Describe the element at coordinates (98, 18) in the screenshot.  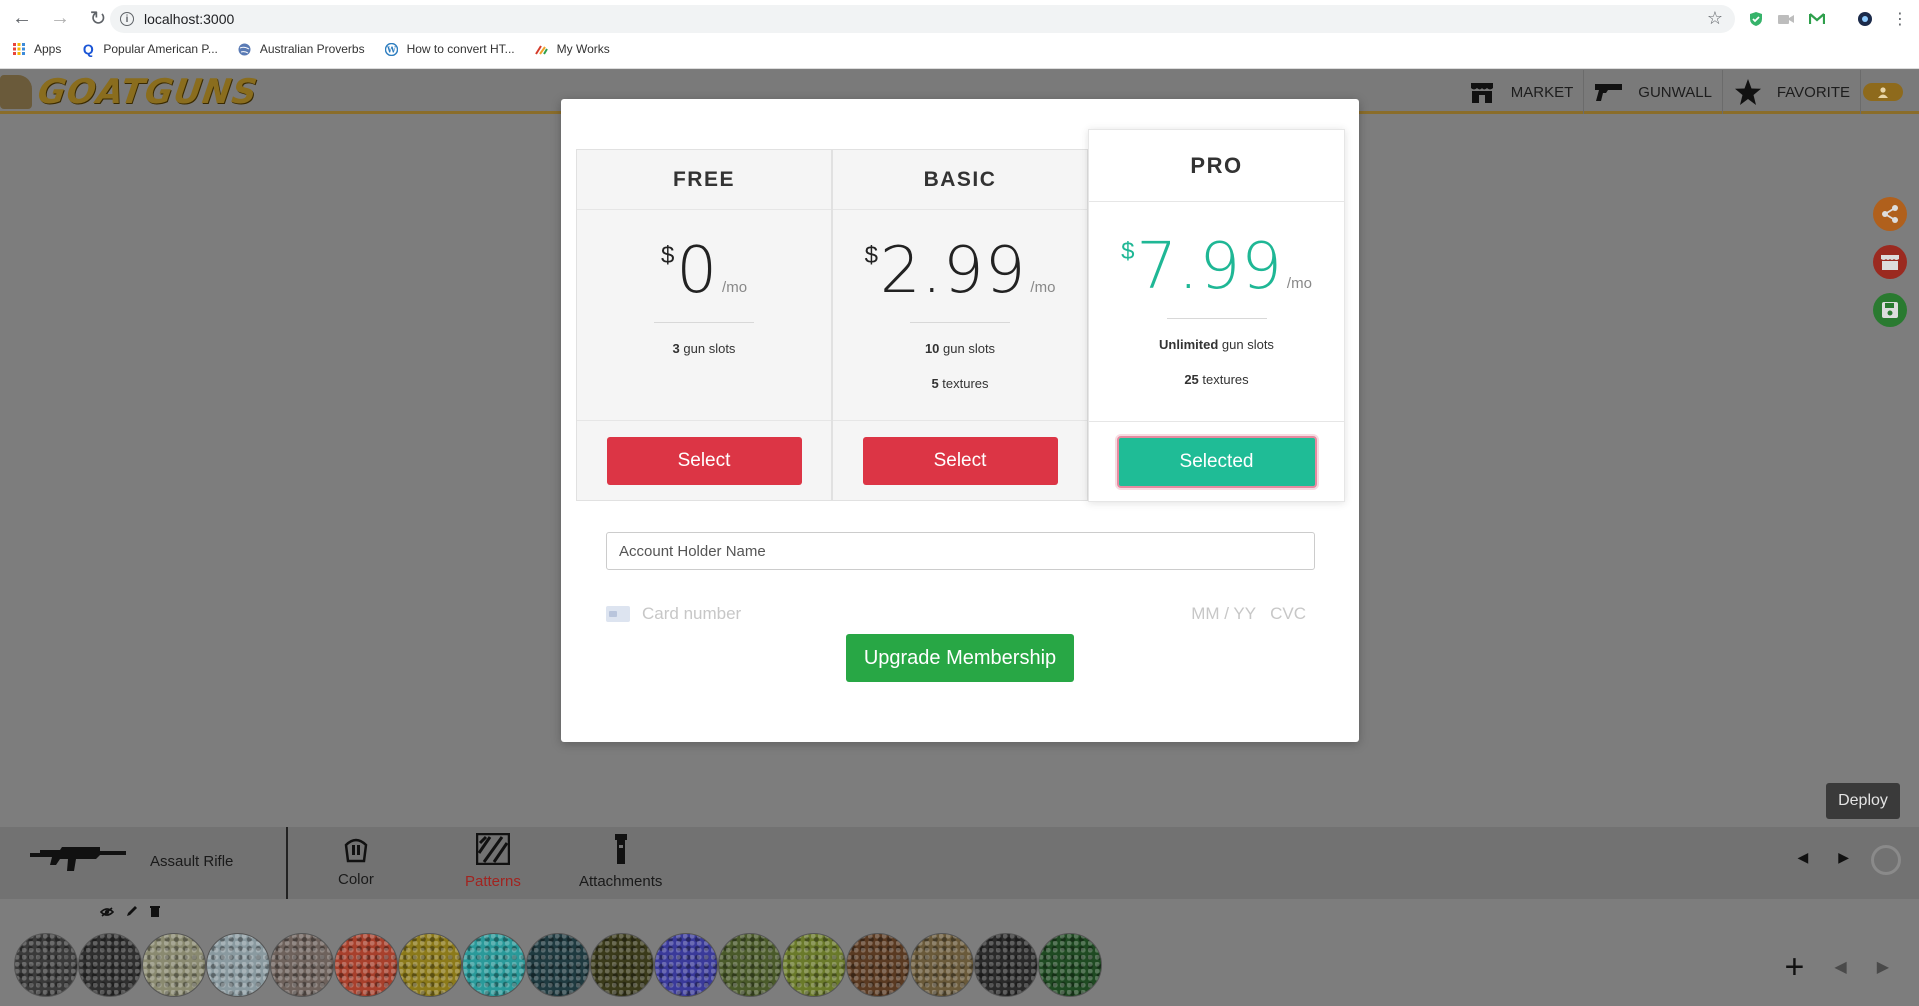
I see `reload-icon: ↻` at that location.